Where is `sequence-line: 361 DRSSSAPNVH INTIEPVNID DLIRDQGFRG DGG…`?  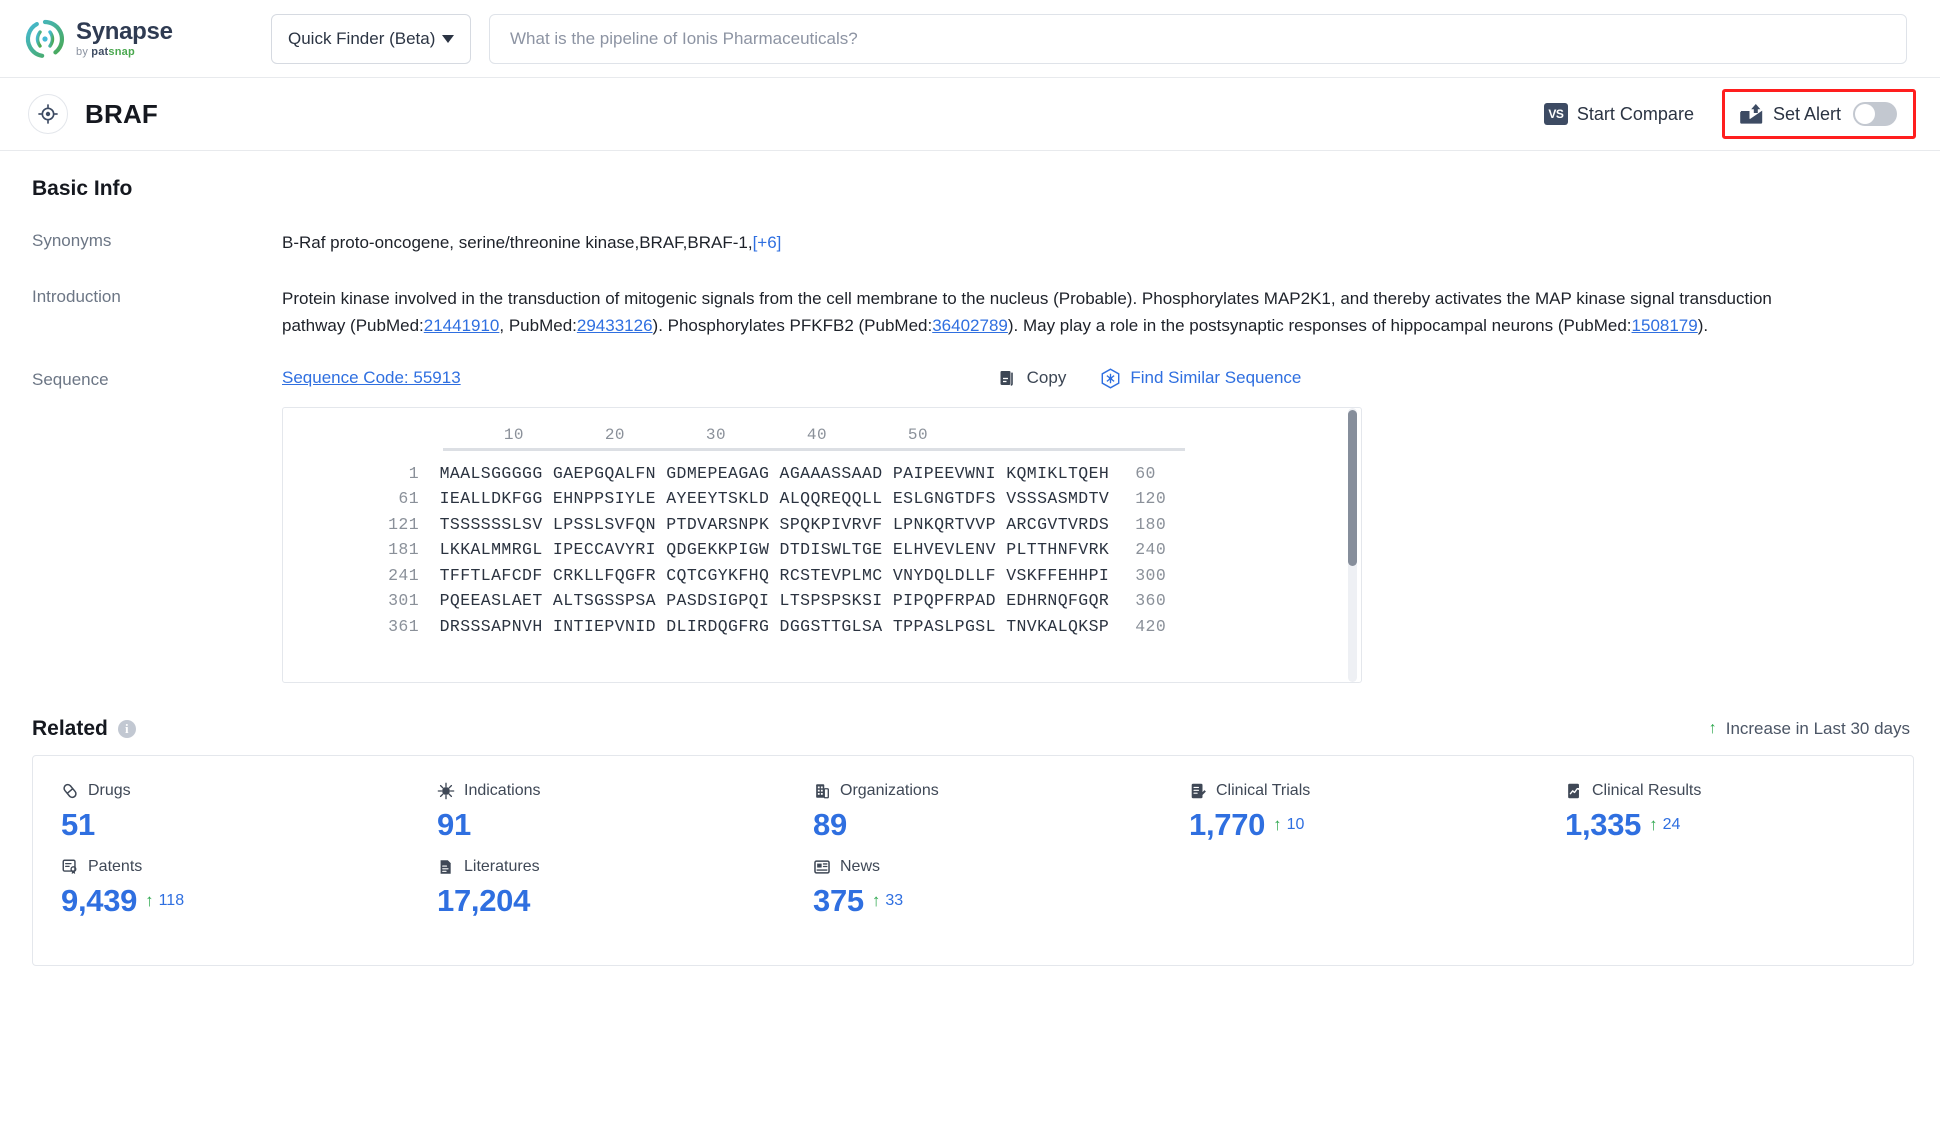
sequence-line: 361 DRSSSAPNVH INTIEPVNID DLIRDQGFRG DGG… is located at coordinates (822, 627).